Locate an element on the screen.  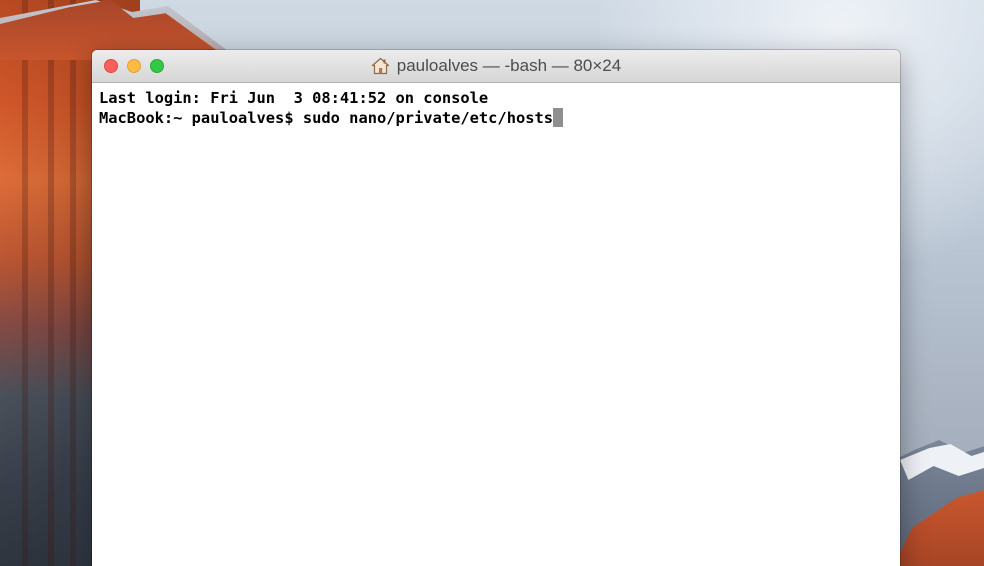
window-title: pauloalves — -bash — 80×24 is located at coordinates (496, 66).